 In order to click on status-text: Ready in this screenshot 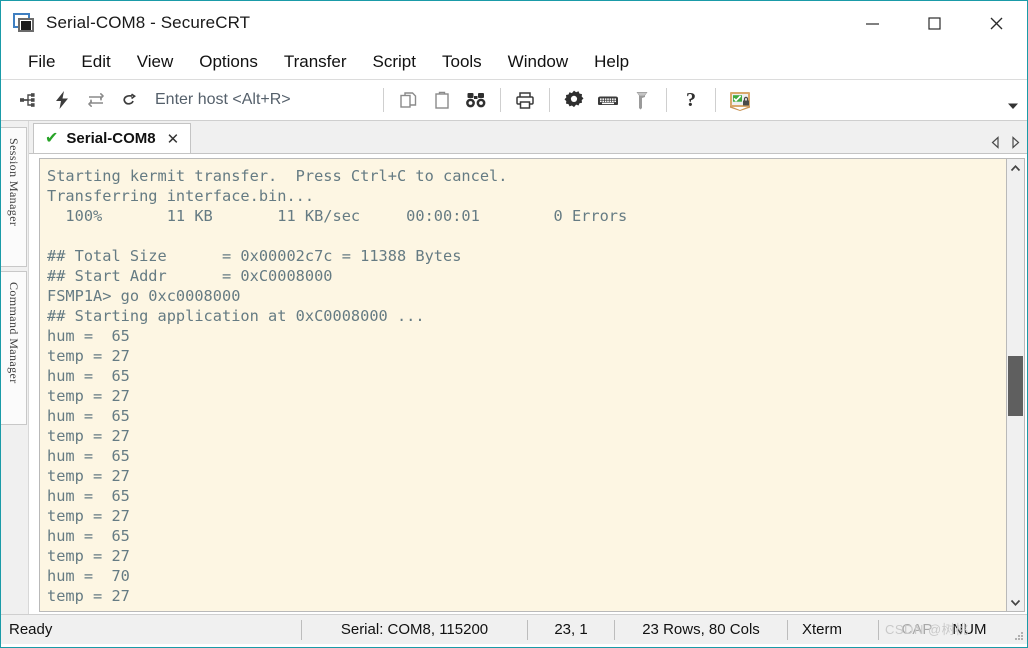, I will do `click(31, 629)`.